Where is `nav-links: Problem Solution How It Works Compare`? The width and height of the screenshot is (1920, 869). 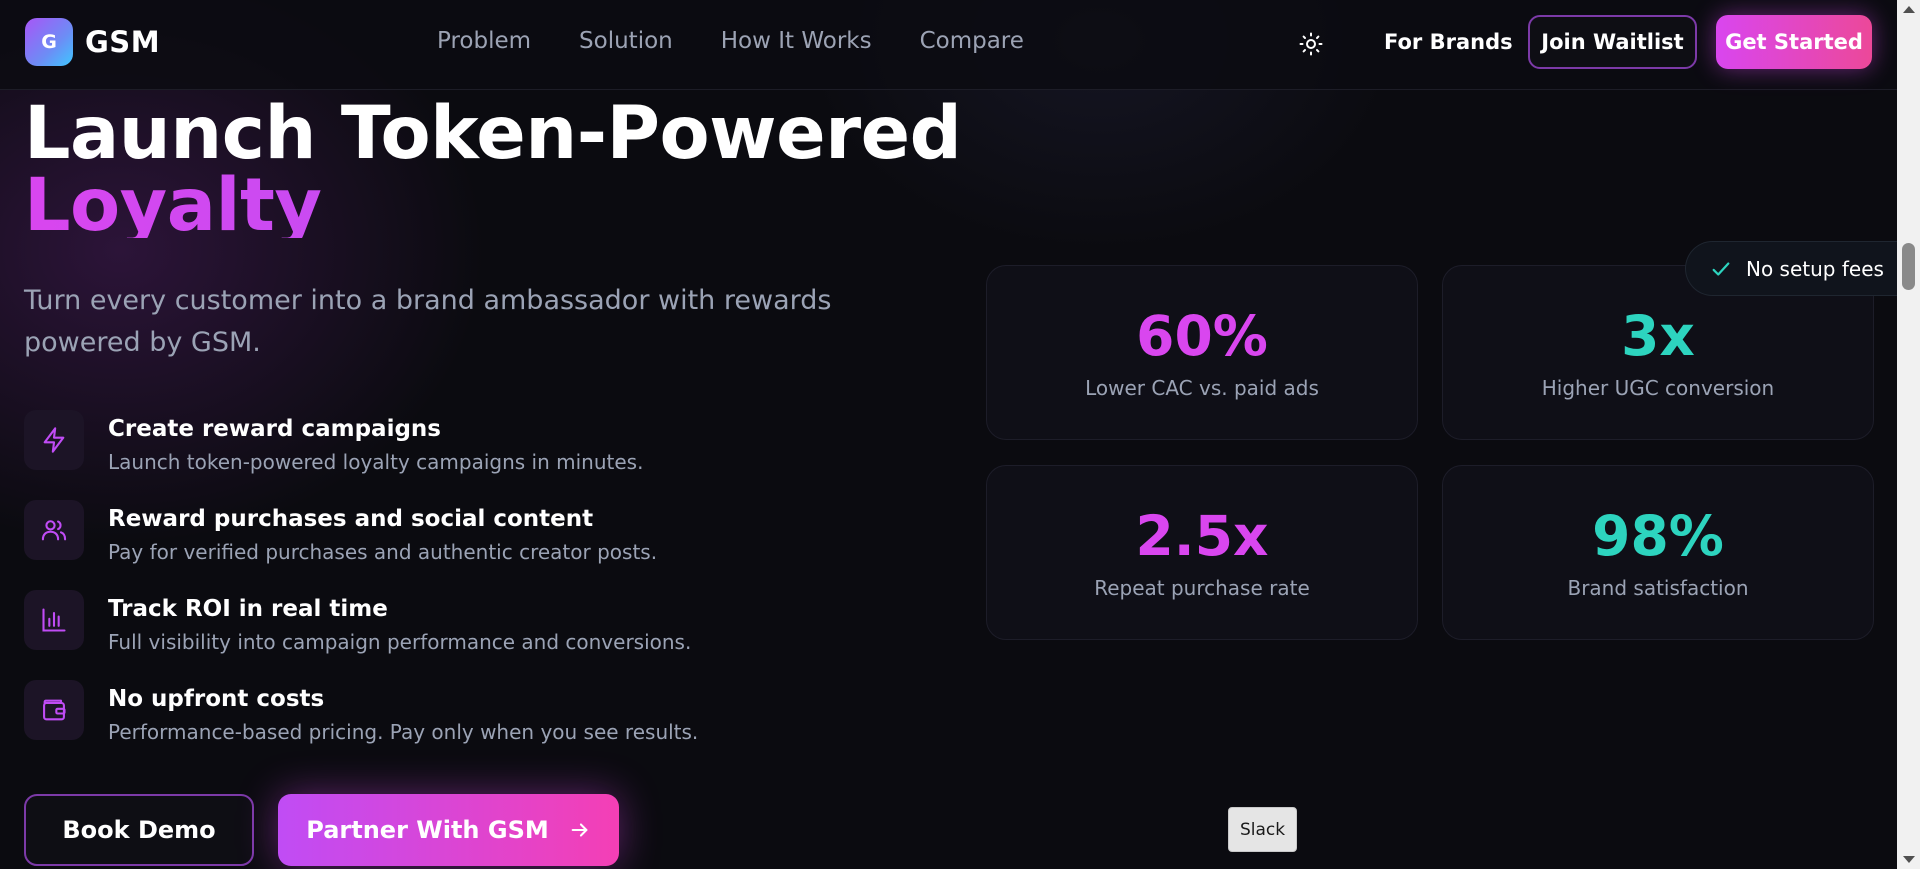 nav-links: Problem Solution How It Works Compare is located at coordinates (730, 41).